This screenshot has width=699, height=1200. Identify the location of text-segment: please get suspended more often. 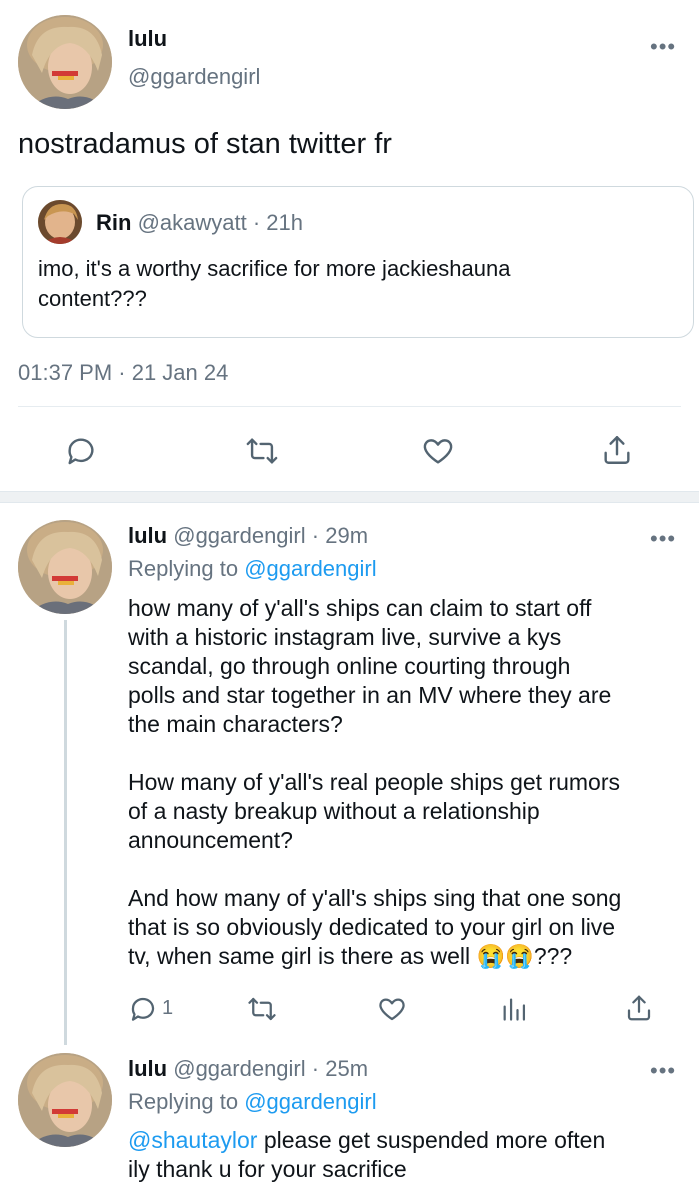
(431, 1140).